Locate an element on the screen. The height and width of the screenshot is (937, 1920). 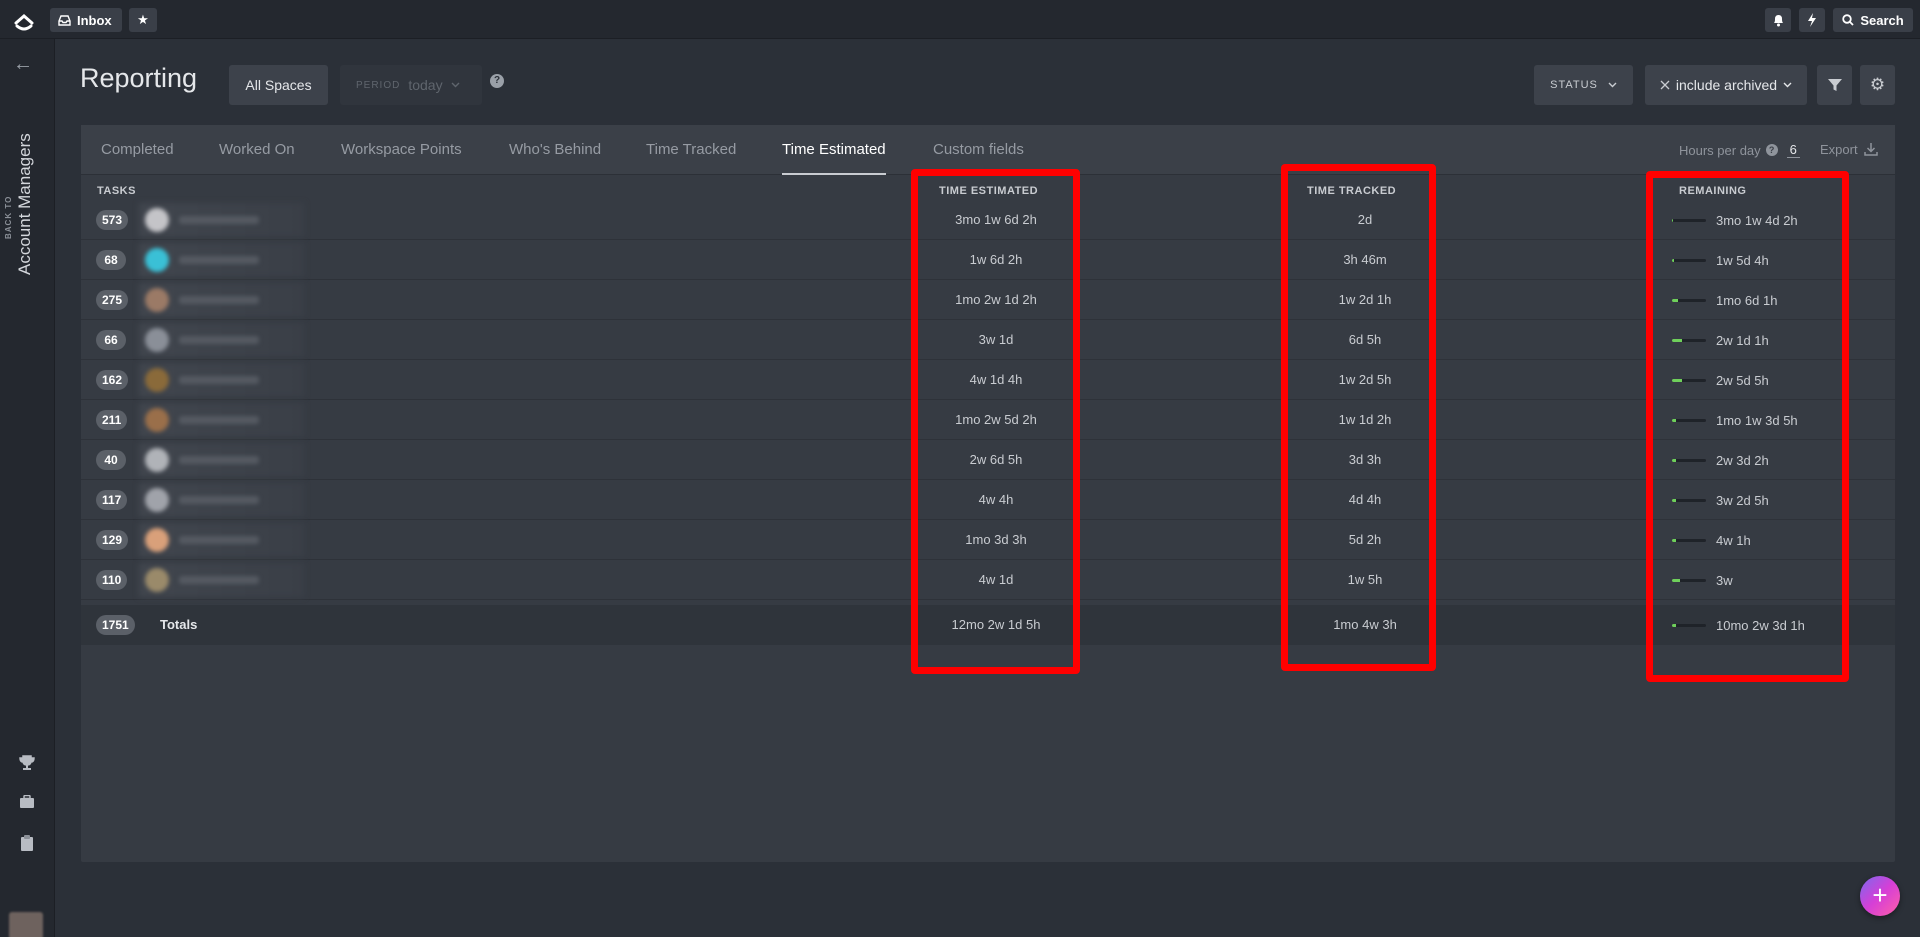
task-count-badge: 68 is located at coordinates (111, 260).